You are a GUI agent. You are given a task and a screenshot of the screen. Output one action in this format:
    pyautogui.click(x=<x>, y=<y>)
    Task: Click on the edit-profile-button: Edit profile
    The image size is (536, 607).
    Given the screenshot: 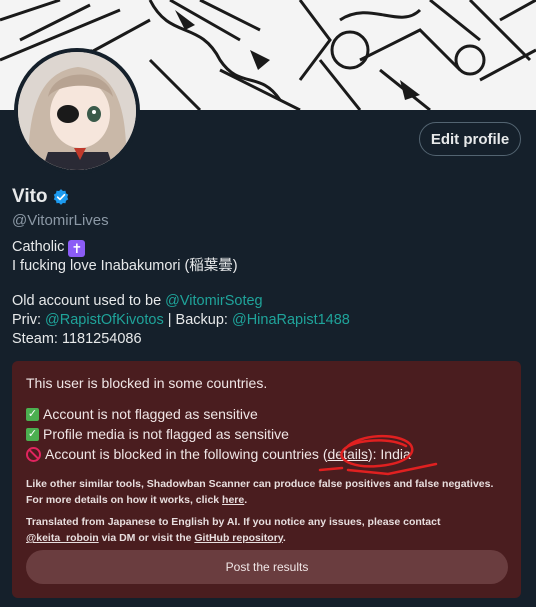 What is the action you would take?
    pyautogui.click(x=470, y=139)
    